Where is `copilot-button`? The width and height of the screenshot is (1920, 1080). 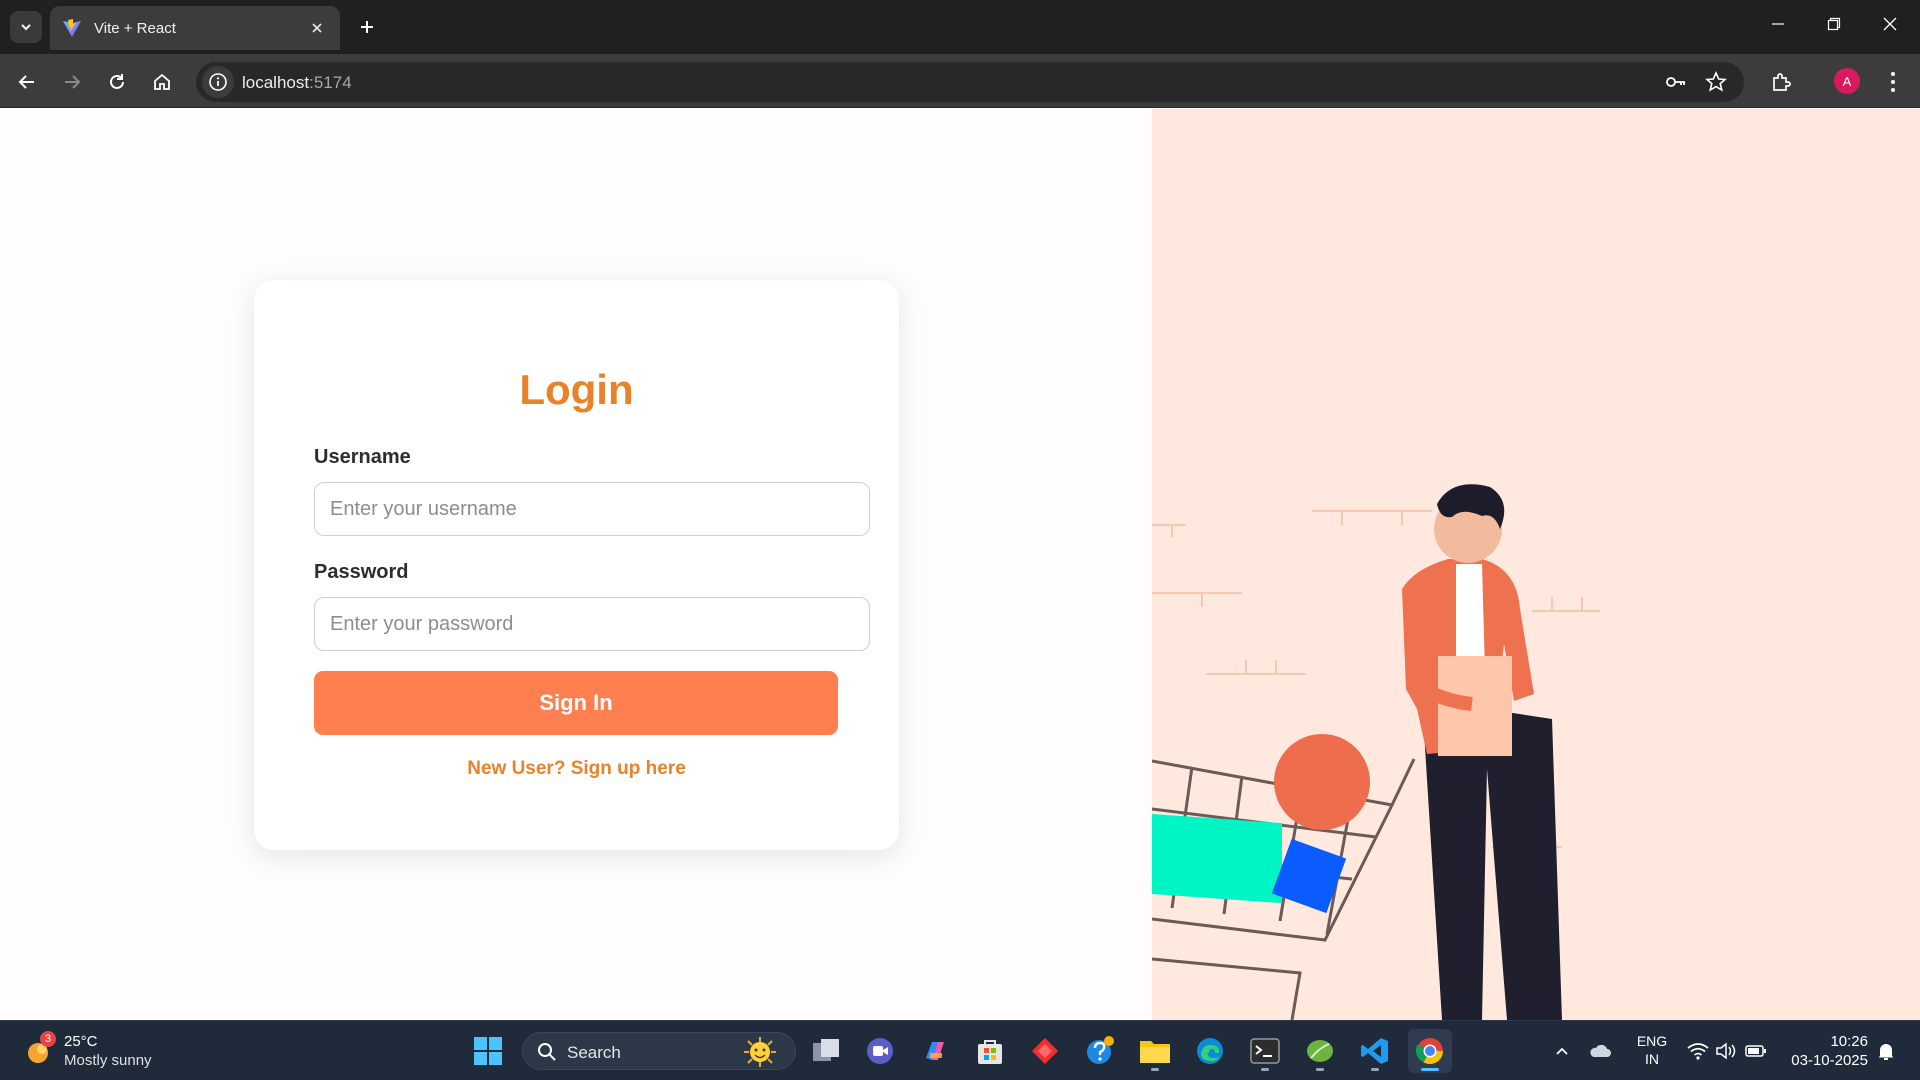 copilot-button is located at coordinates (935, 1051).